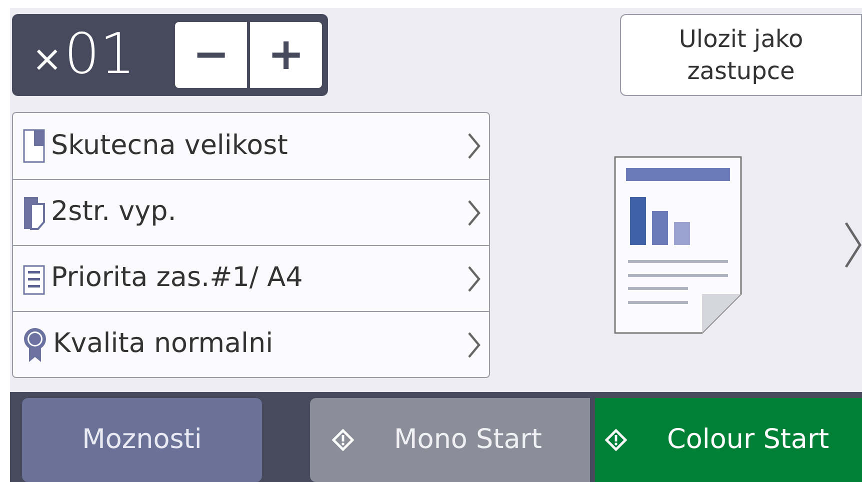  Describe the element at coordinates (741, 55) in the screenshot. I see `save-shortcut-button: Ulozit jako zastupce` at that location.